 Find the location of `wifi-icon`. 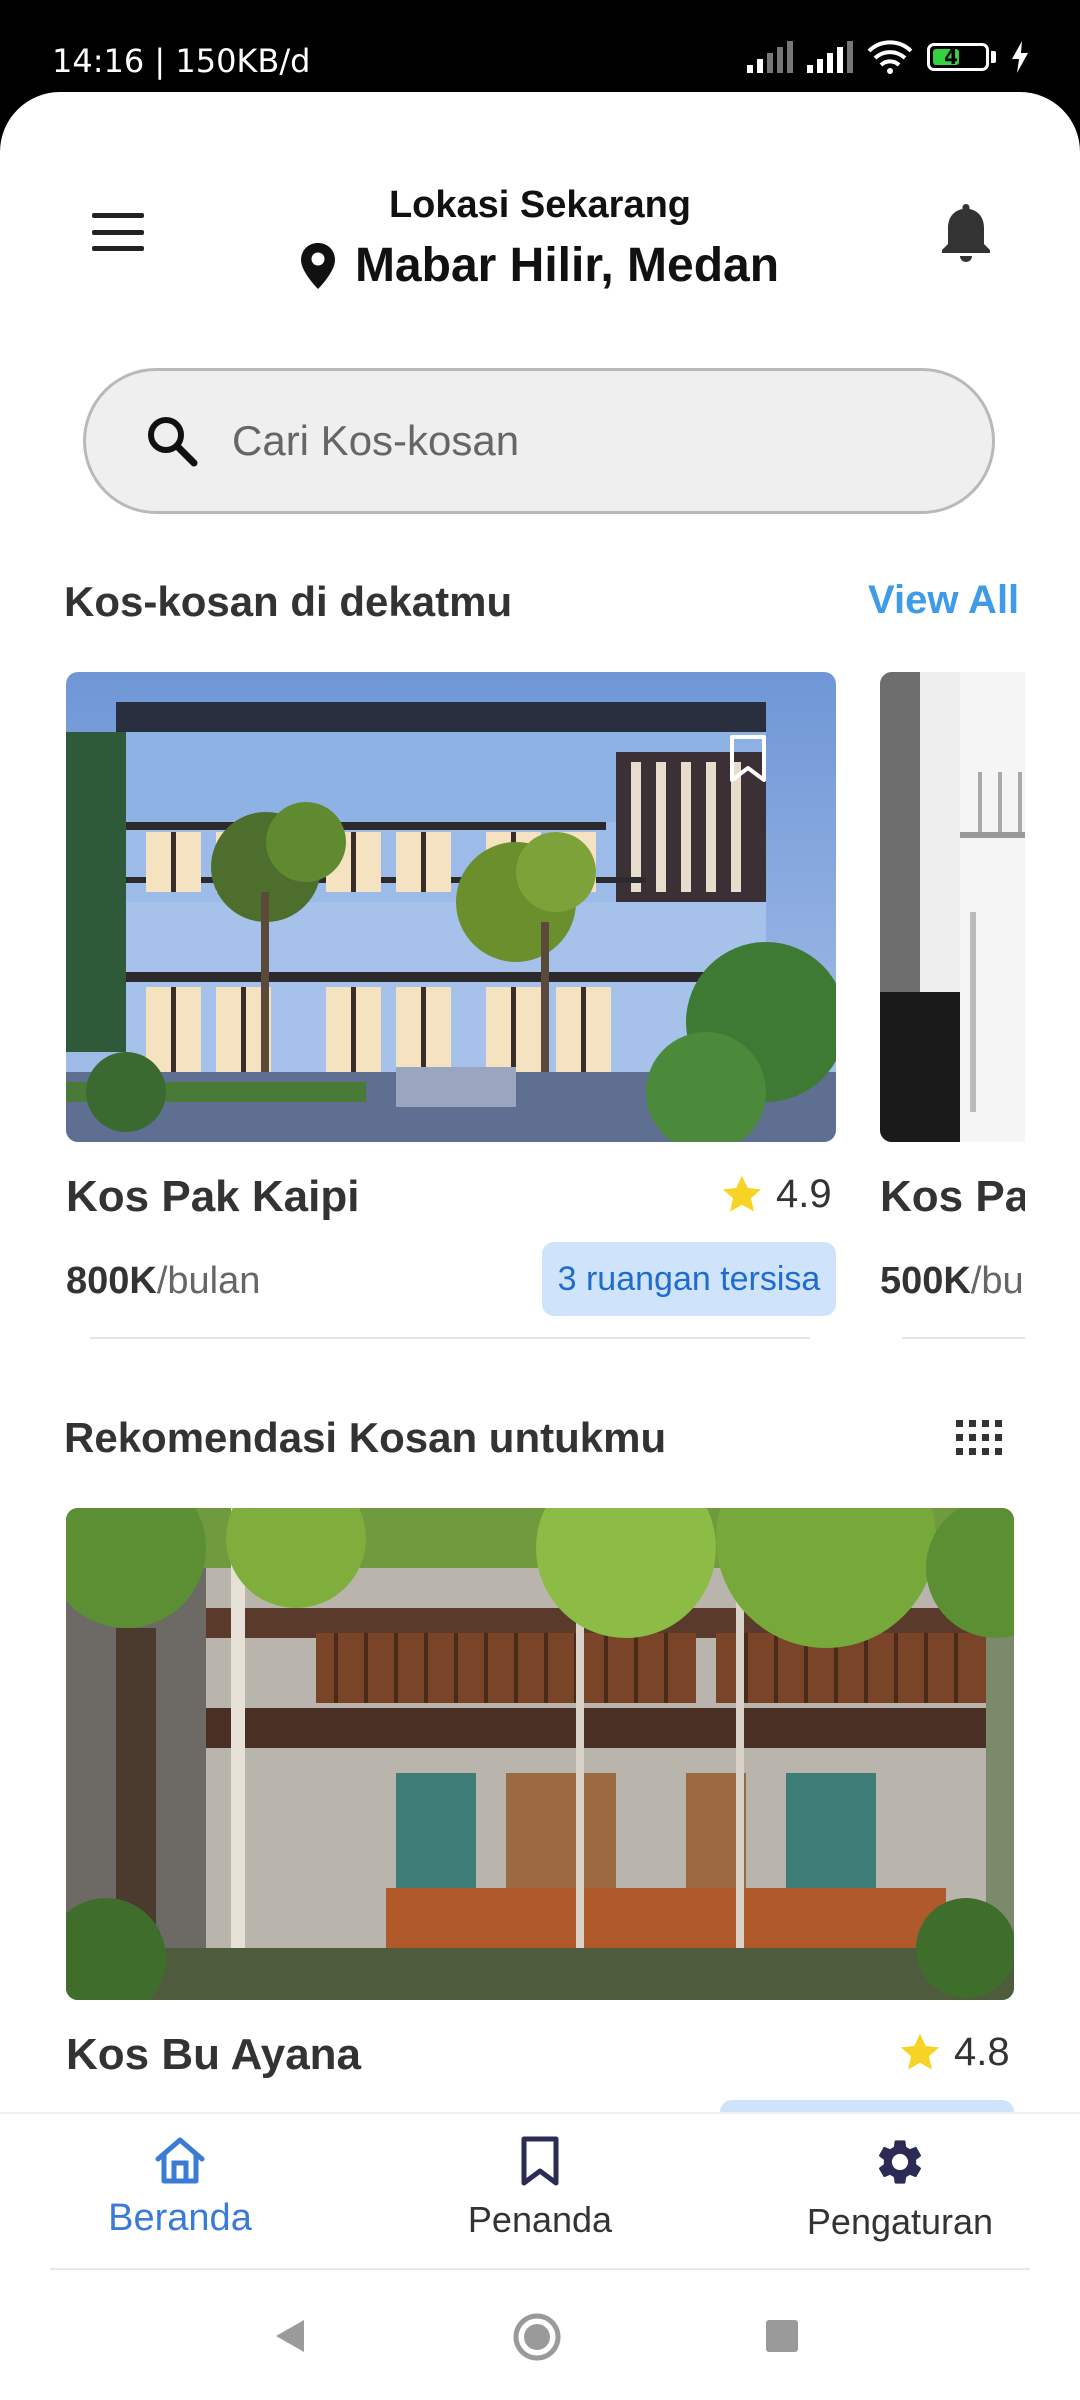

wifi-icon is located at coordinates (890, 57).